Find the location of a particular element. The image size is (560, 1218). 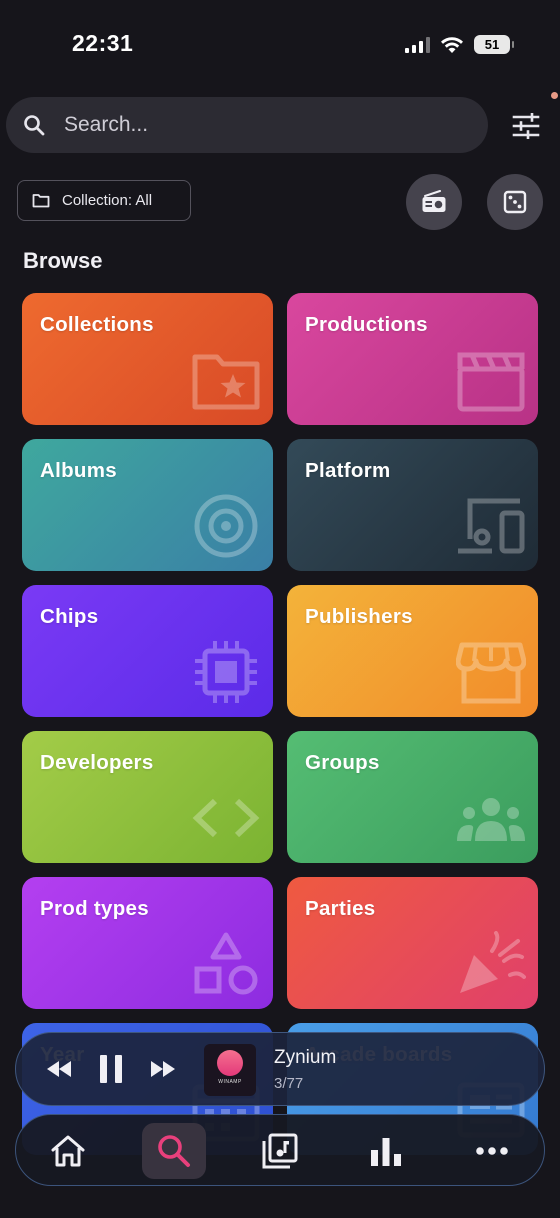

mini-player: WINAMP Zynium 3/77 is located at coordinates (280, 1069).